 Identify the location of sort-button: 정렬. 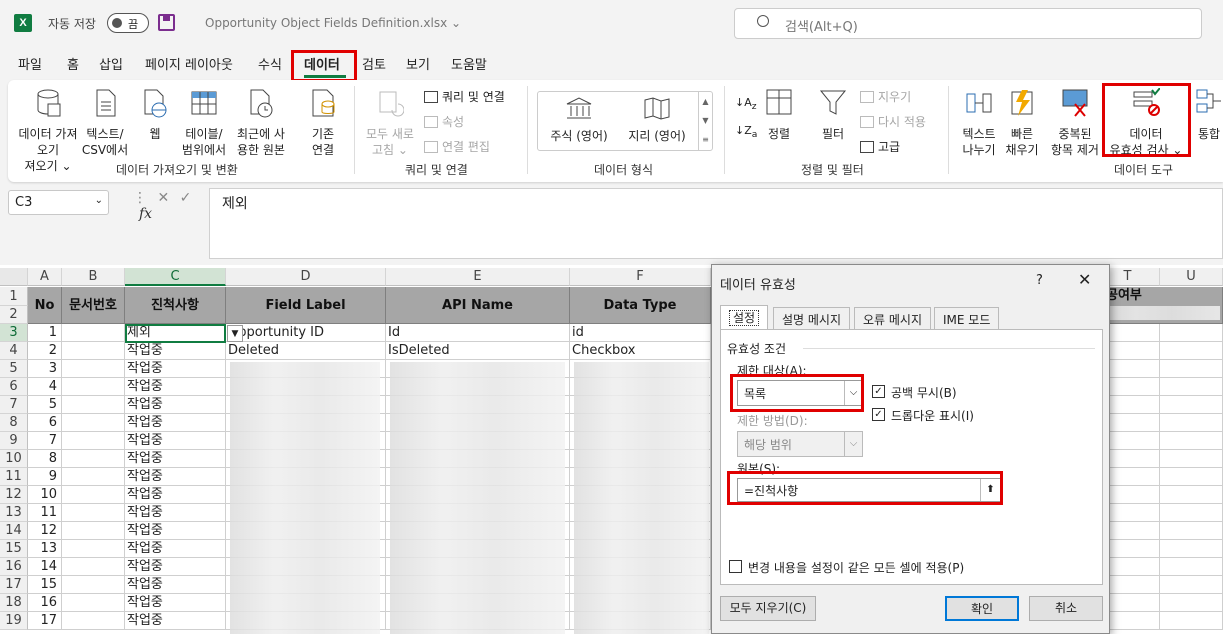
(779, 115).